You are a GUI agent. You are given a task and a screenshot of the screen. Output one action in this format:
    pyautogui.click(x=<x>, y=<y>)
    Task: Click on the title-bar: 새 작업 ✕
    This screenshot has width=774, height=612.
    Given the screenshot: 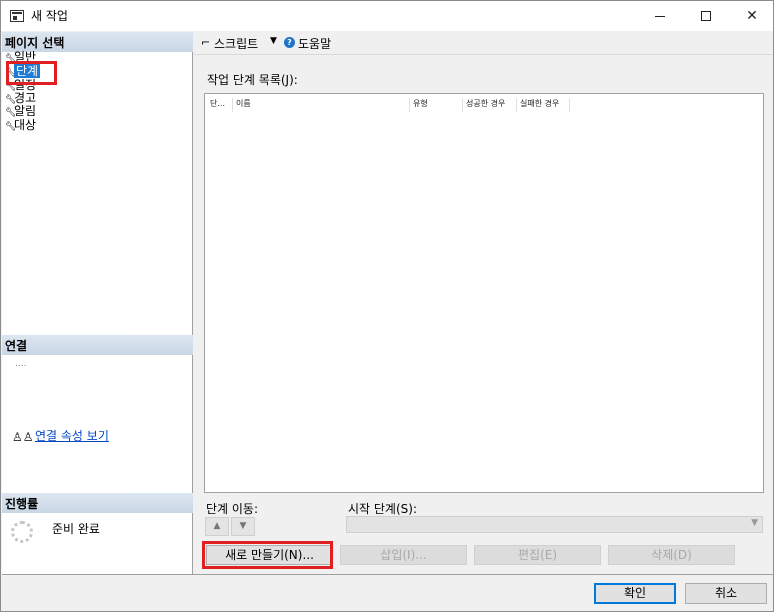 What is the action you would take?
    pyautogui.click(x=387, y=16)
    